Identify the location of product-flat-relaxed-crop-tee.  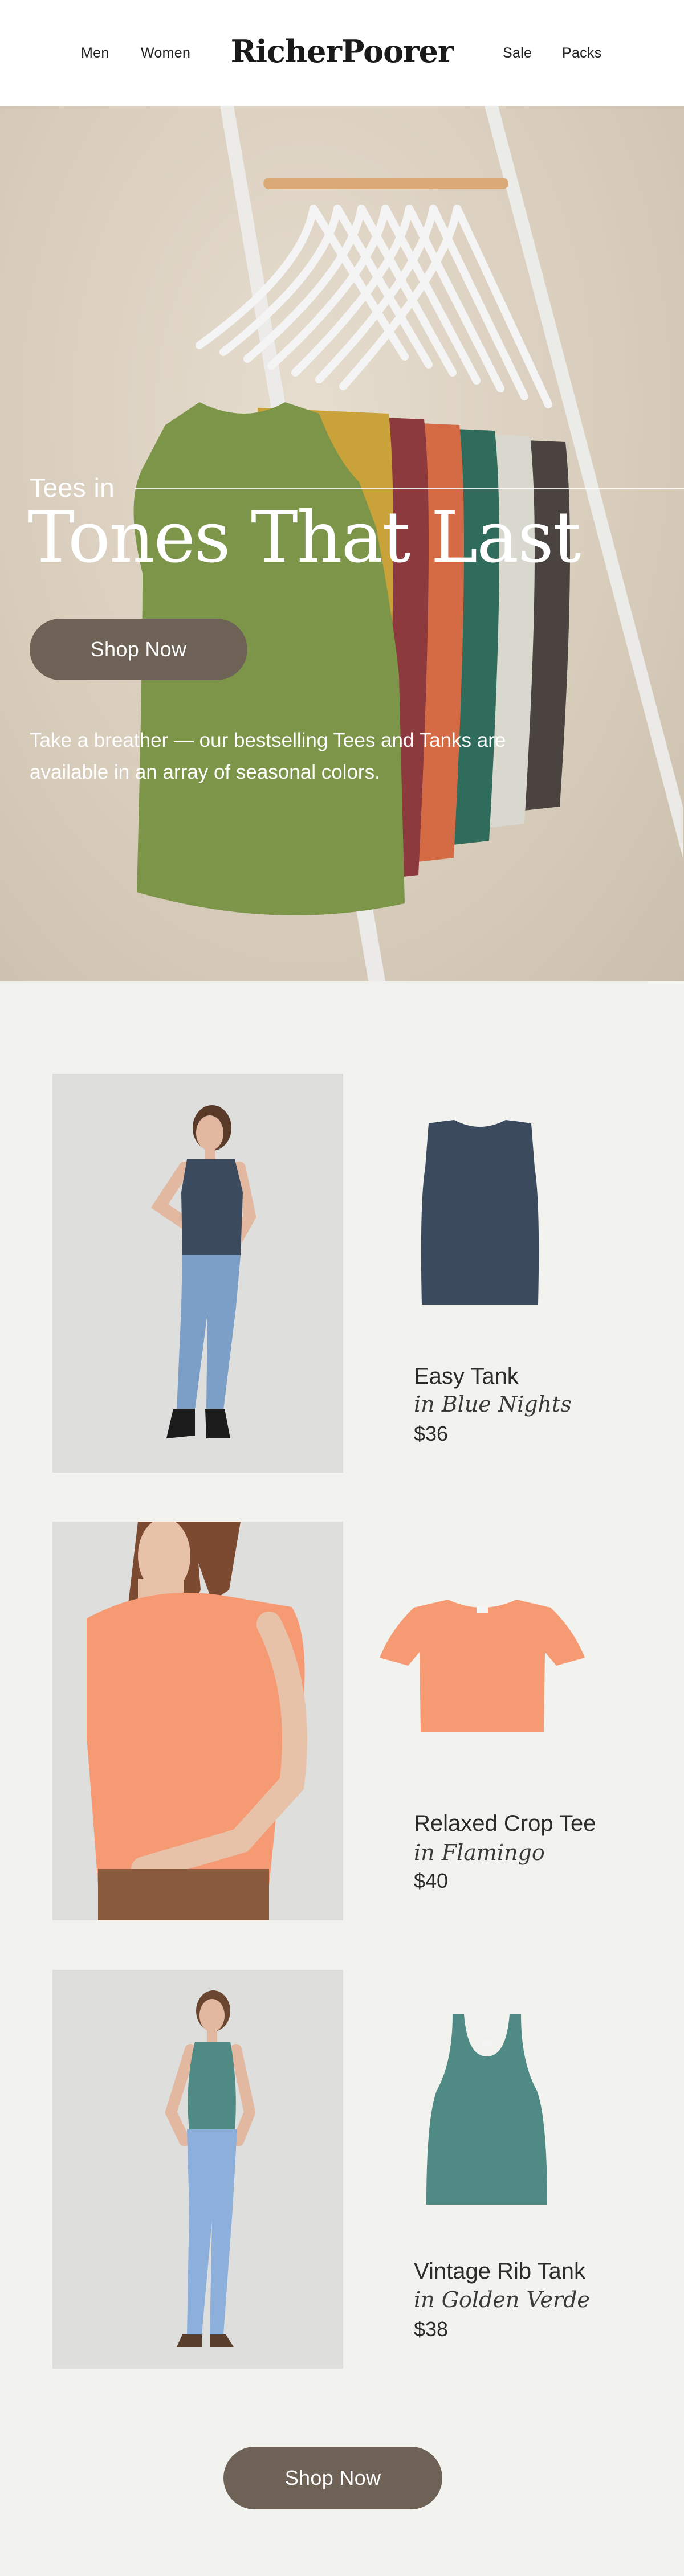
(482, 1665).